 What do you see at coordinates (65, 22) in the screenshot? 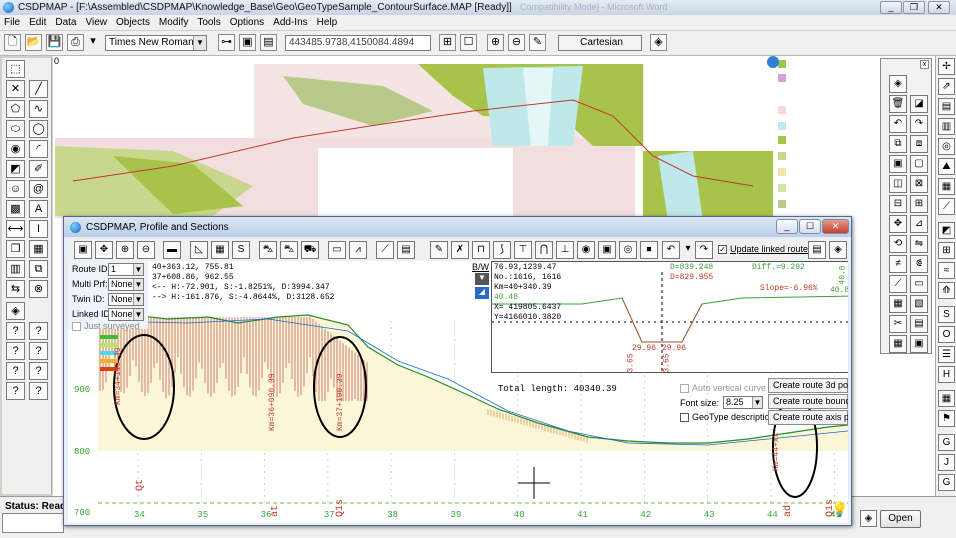
I see `menu-data: Data` at bounding box center [65, 22].